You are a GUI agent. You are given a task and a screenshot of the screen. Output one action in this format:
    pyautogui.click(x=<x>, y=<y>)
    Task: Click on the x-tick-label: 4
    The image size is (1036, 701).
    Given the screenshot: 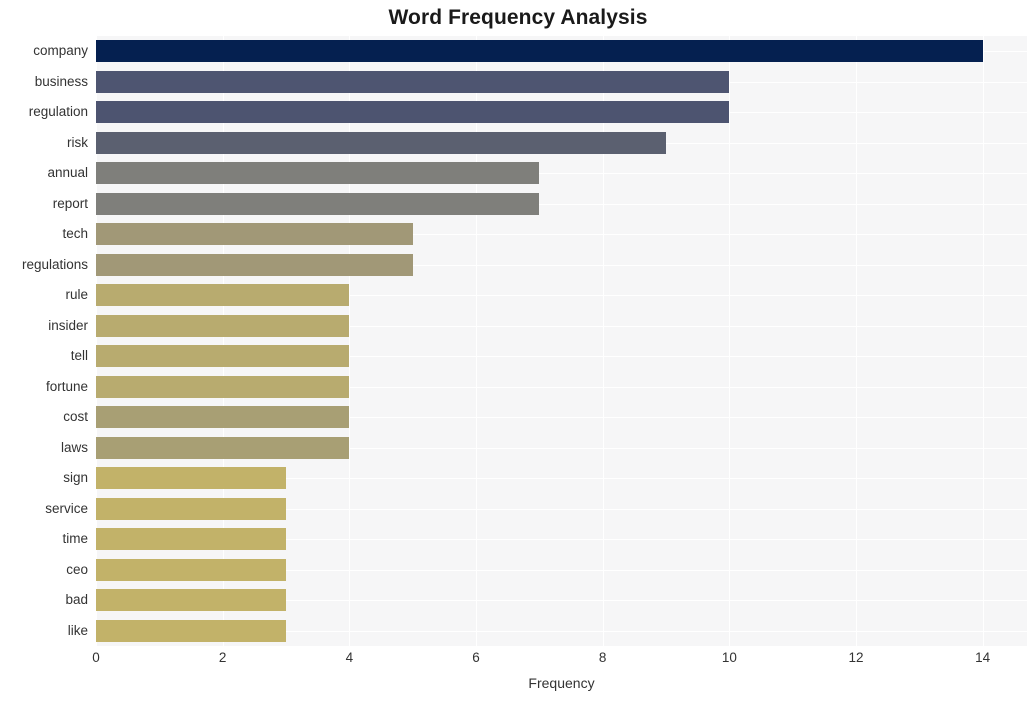 What is the action you would take?
    pyautogui.click(x=349, y=657)
    